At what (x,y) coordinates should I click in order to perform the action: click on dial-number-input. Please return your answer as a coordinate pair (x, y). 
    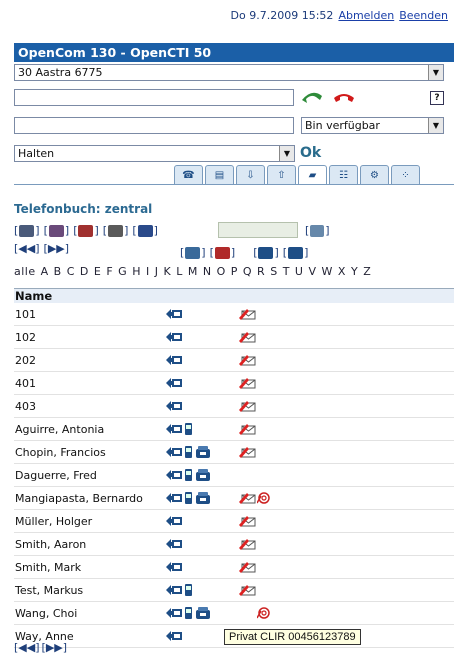
    Looking at the image, I should click on (154, 97).